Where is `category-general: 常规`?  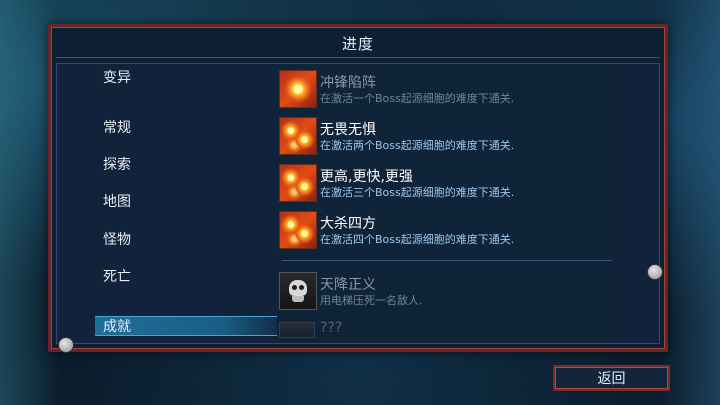 category-general: 常规 is located at coordinates (117, 128).